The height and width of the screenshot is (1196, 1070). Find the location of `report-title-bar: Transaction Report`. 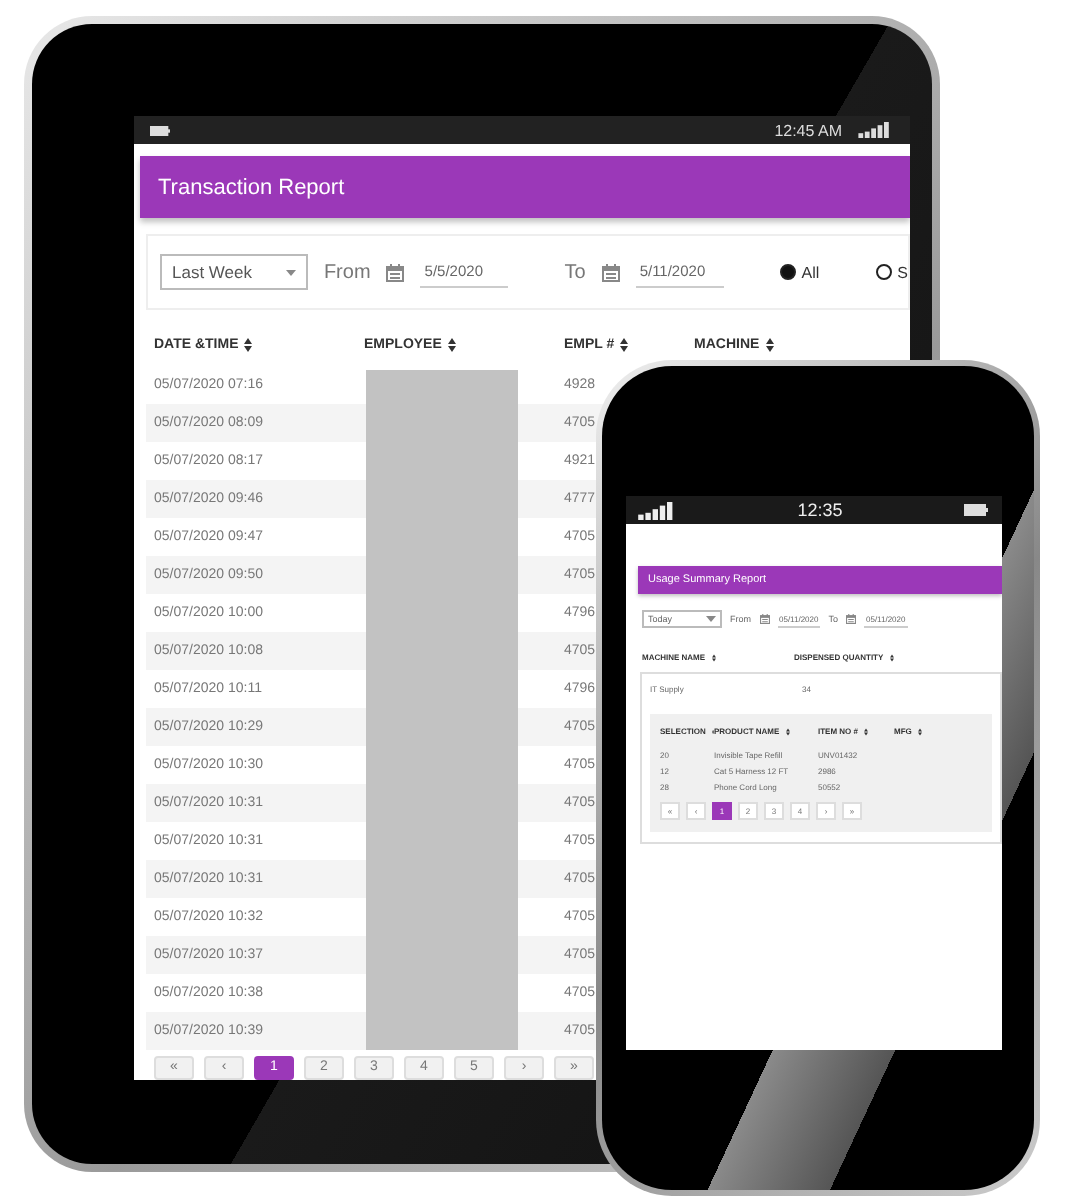

report-title-bar: Transaction Report is located at coordinates (525, 187).